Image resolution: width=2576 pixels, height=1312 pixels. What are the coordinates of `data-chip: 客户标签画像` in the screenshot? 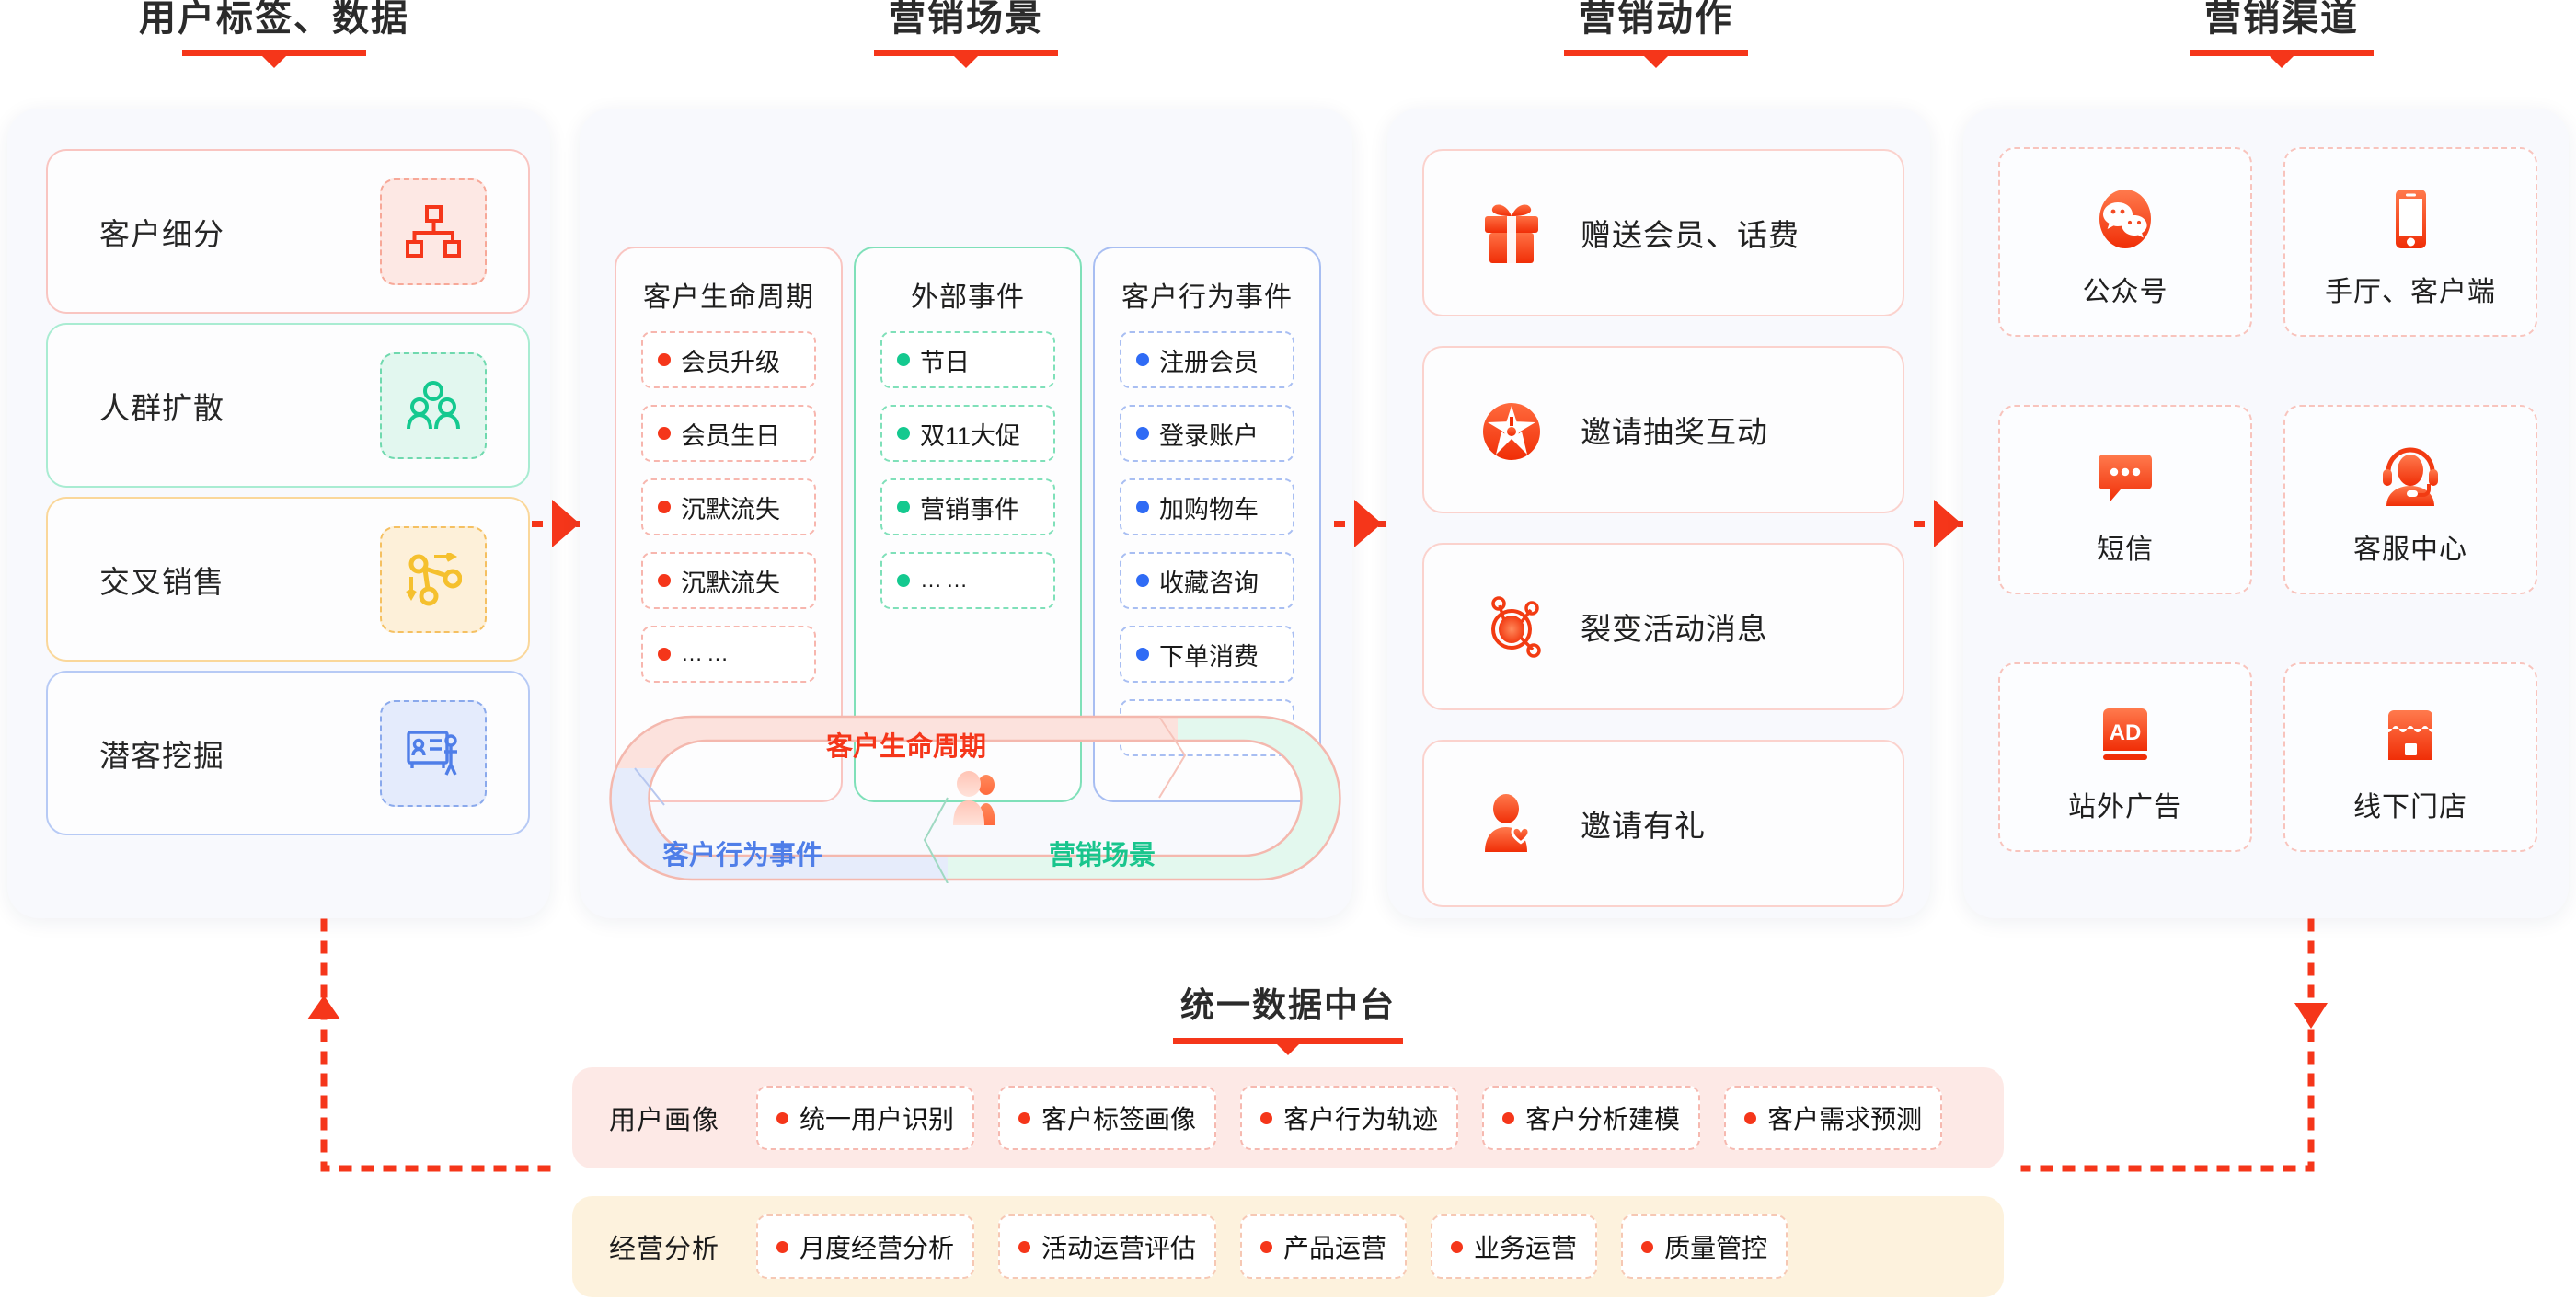 It's located at (1107, 1118).